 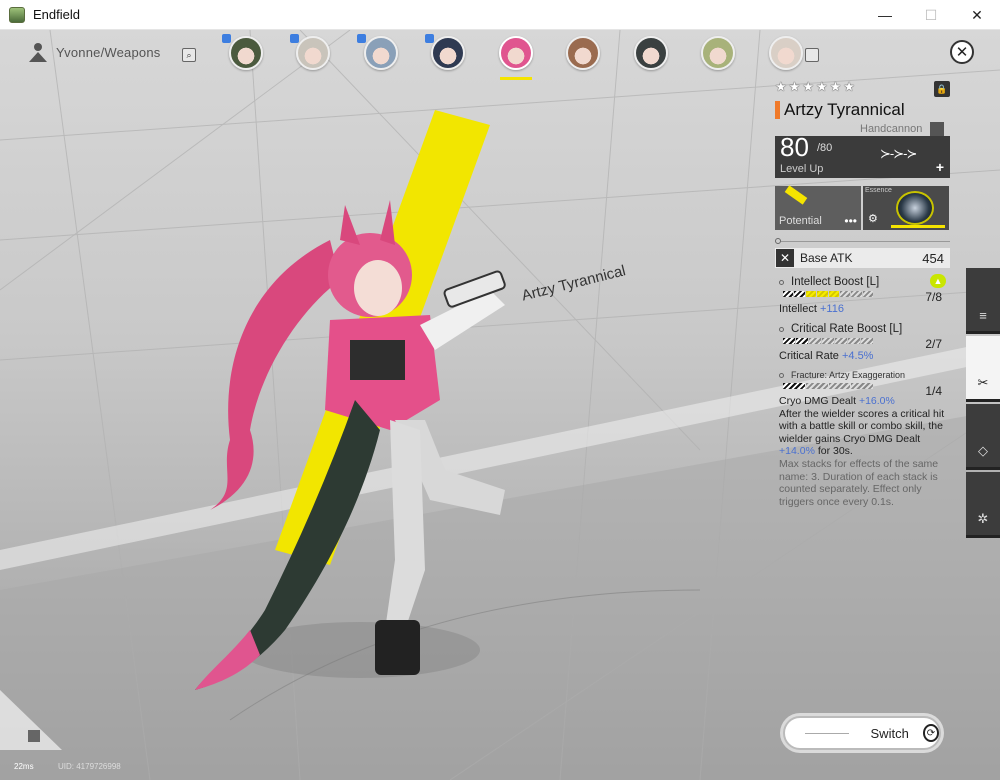 I want to click on potential-button: Potential •••, so click(x=818, y=207).